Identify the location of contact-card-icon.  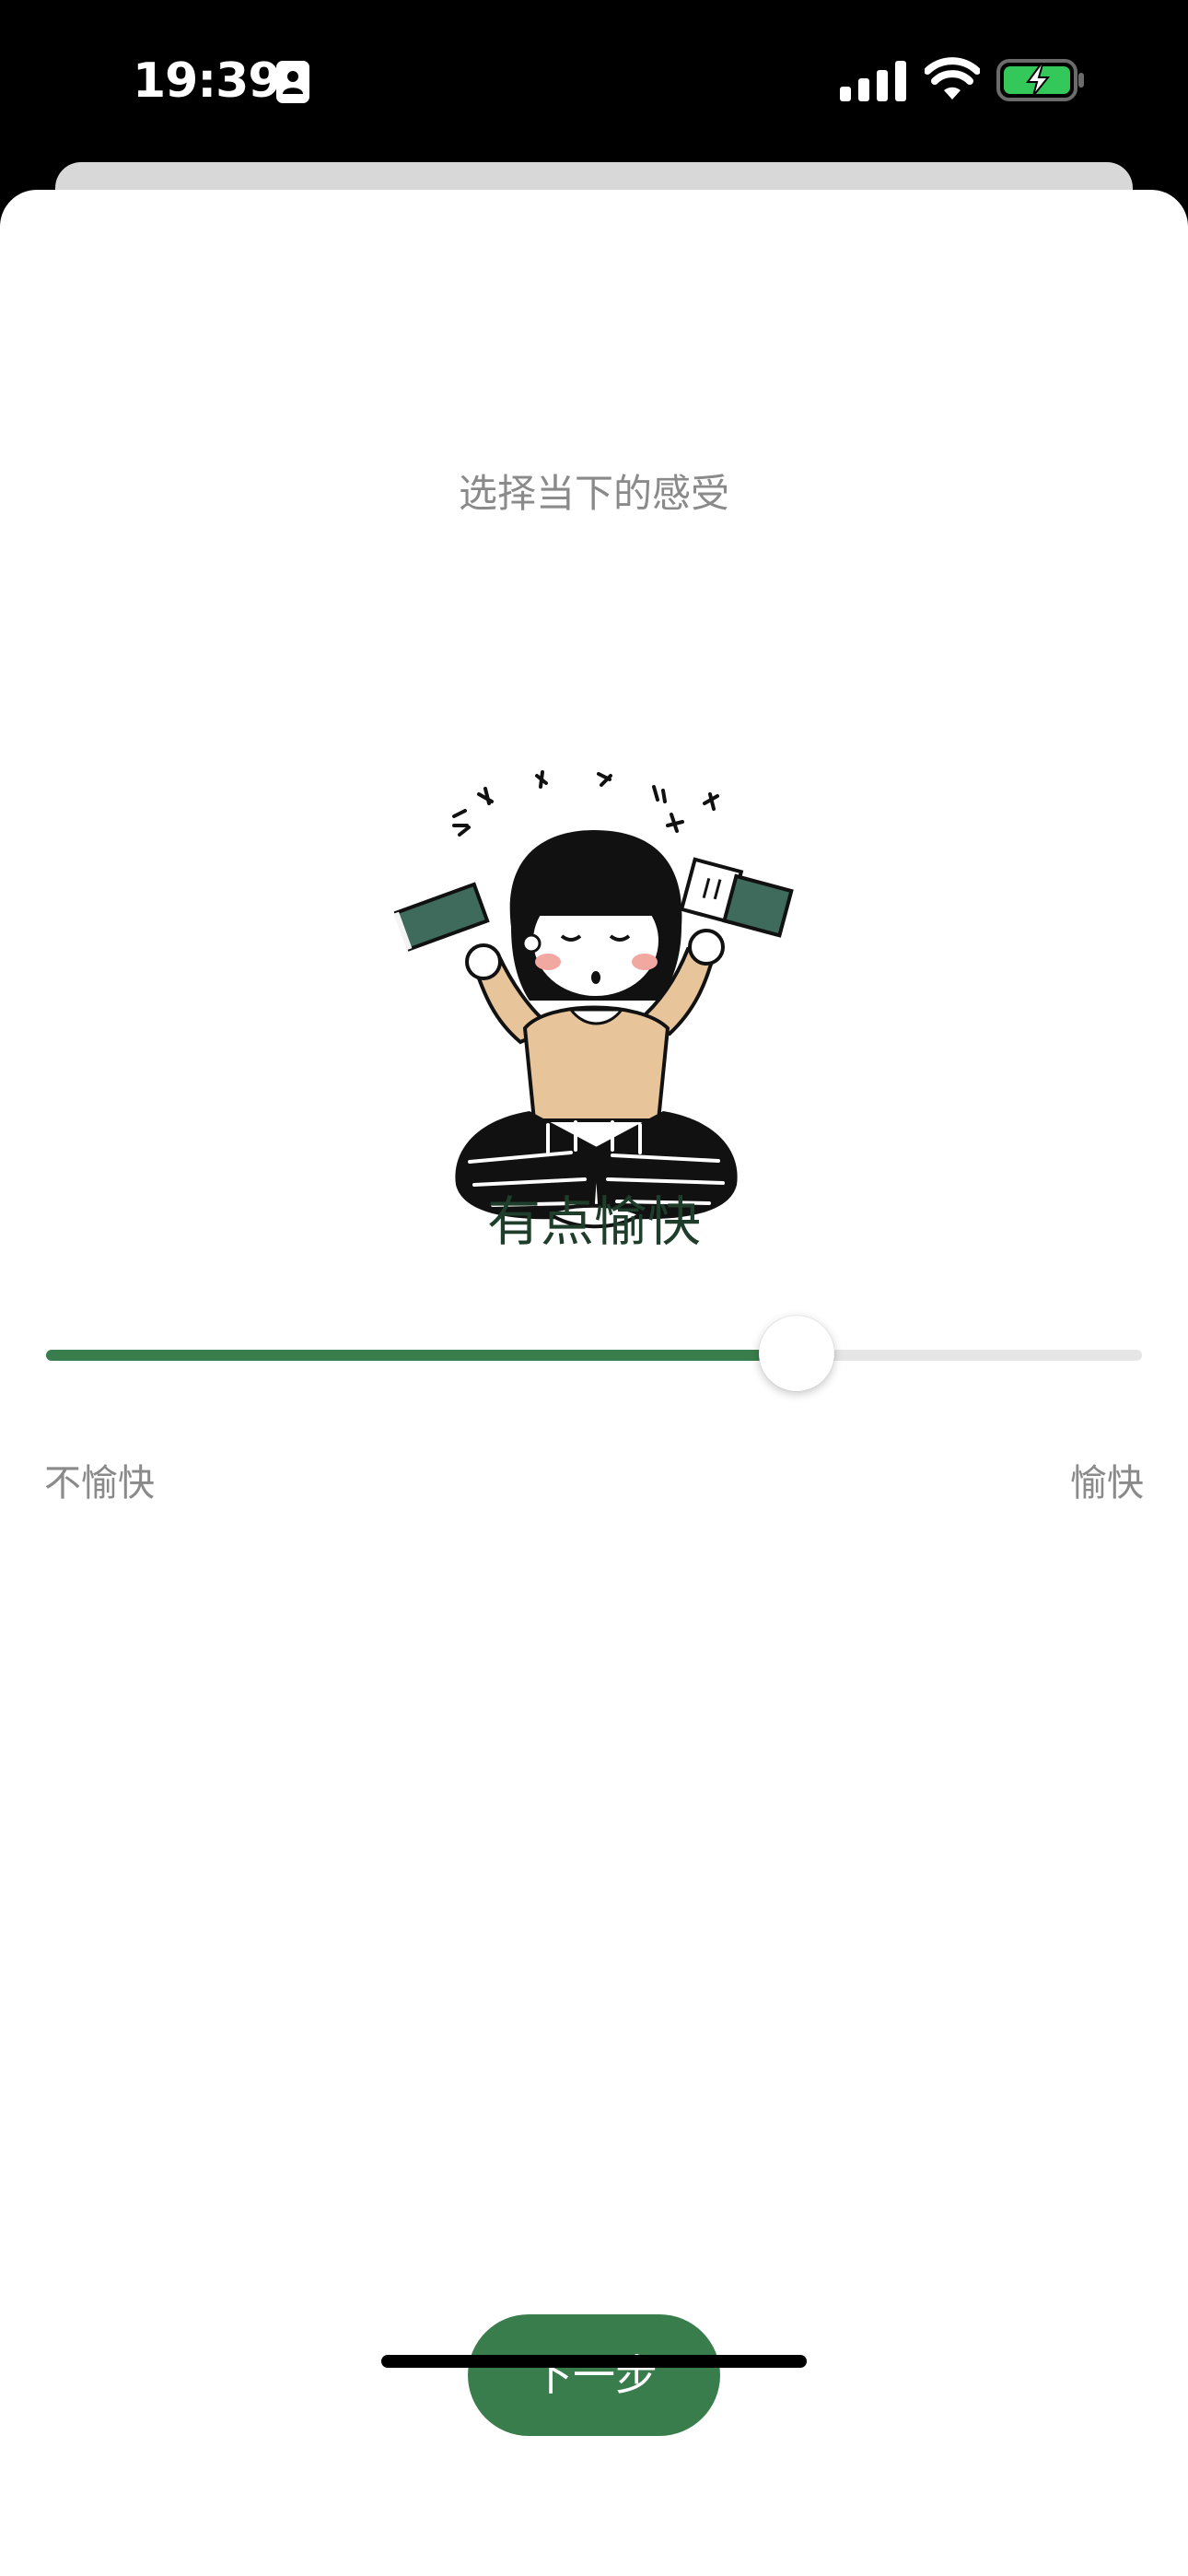
(292, 82).